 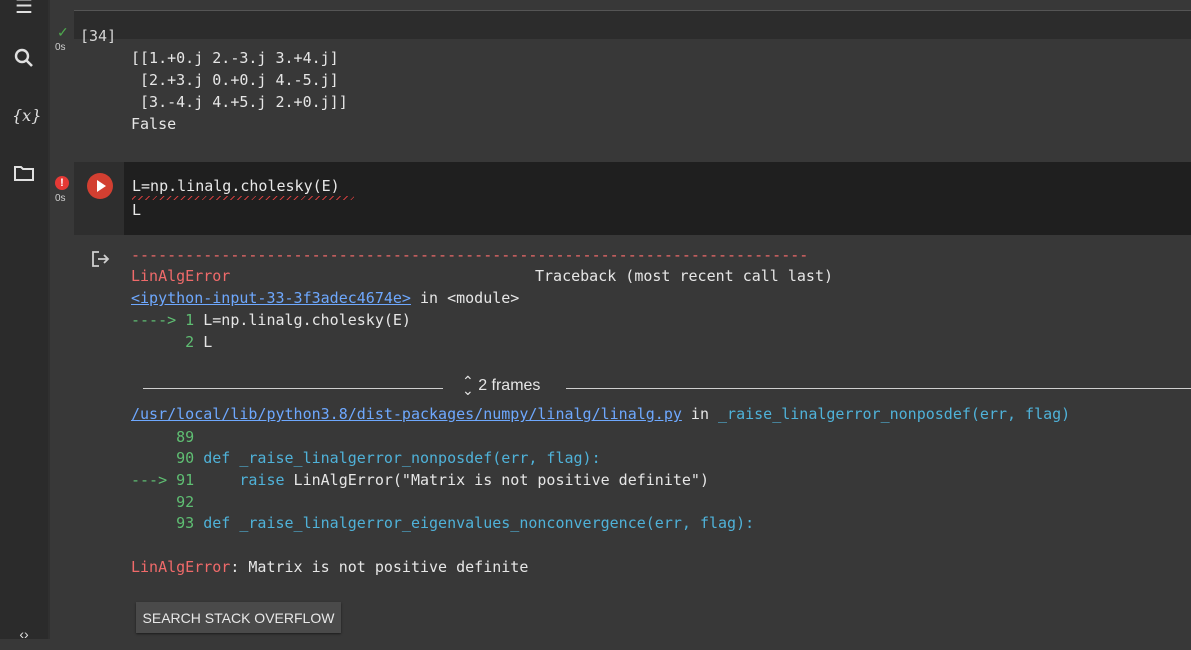 What do you see at coordinates (236, 186) in the screenshot?
I see `code-line: L=np.linalg.cholesky(E)` at bounding box center [236, 186].